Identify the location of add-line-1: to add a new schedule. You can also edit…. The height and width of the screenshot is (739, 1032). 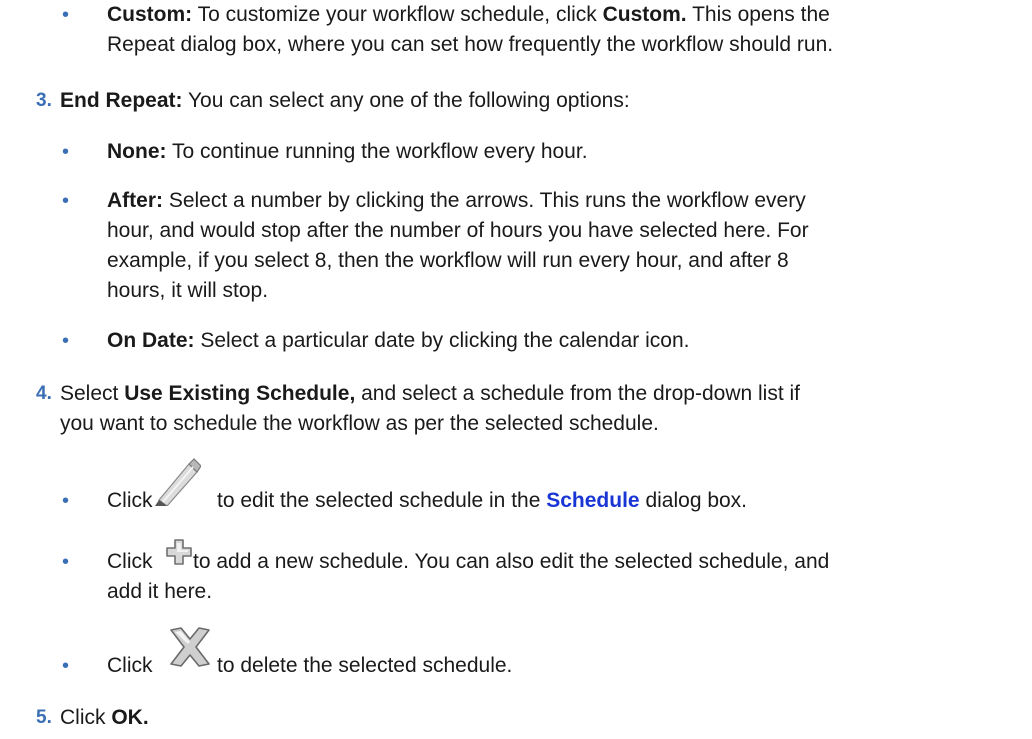
(511, 561).